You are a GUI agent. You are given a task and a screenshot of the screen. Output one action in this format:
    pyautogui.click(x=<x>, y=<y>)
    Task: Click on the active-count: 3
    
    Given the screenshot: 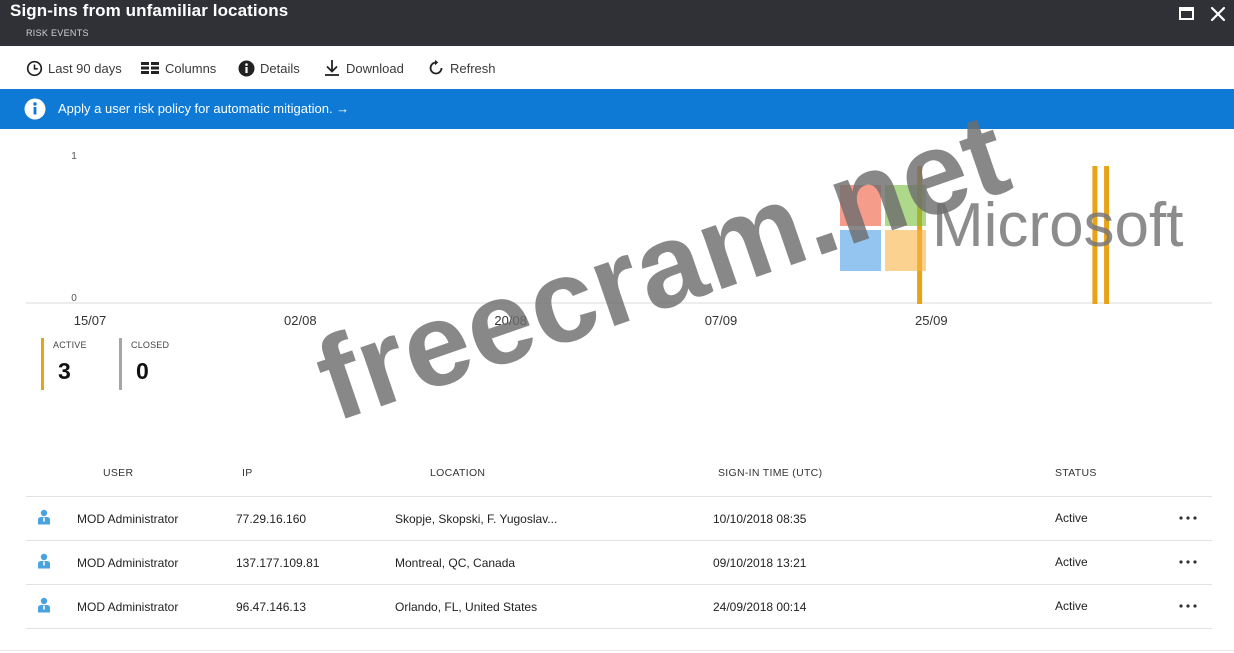 What is the action you would take?
    pyautogui.click(x=64, y=371)
    